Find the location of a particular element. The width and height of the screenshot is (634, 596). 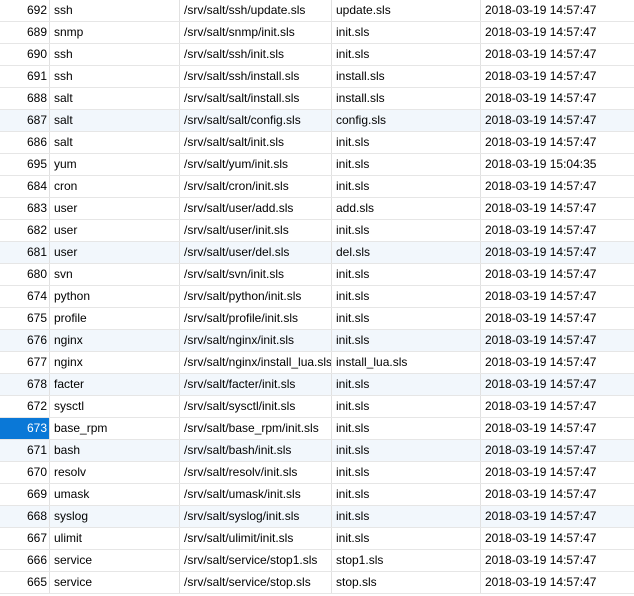

cell-time: 2018-03-19 15:04:35 is located at coordinates (557, 164).